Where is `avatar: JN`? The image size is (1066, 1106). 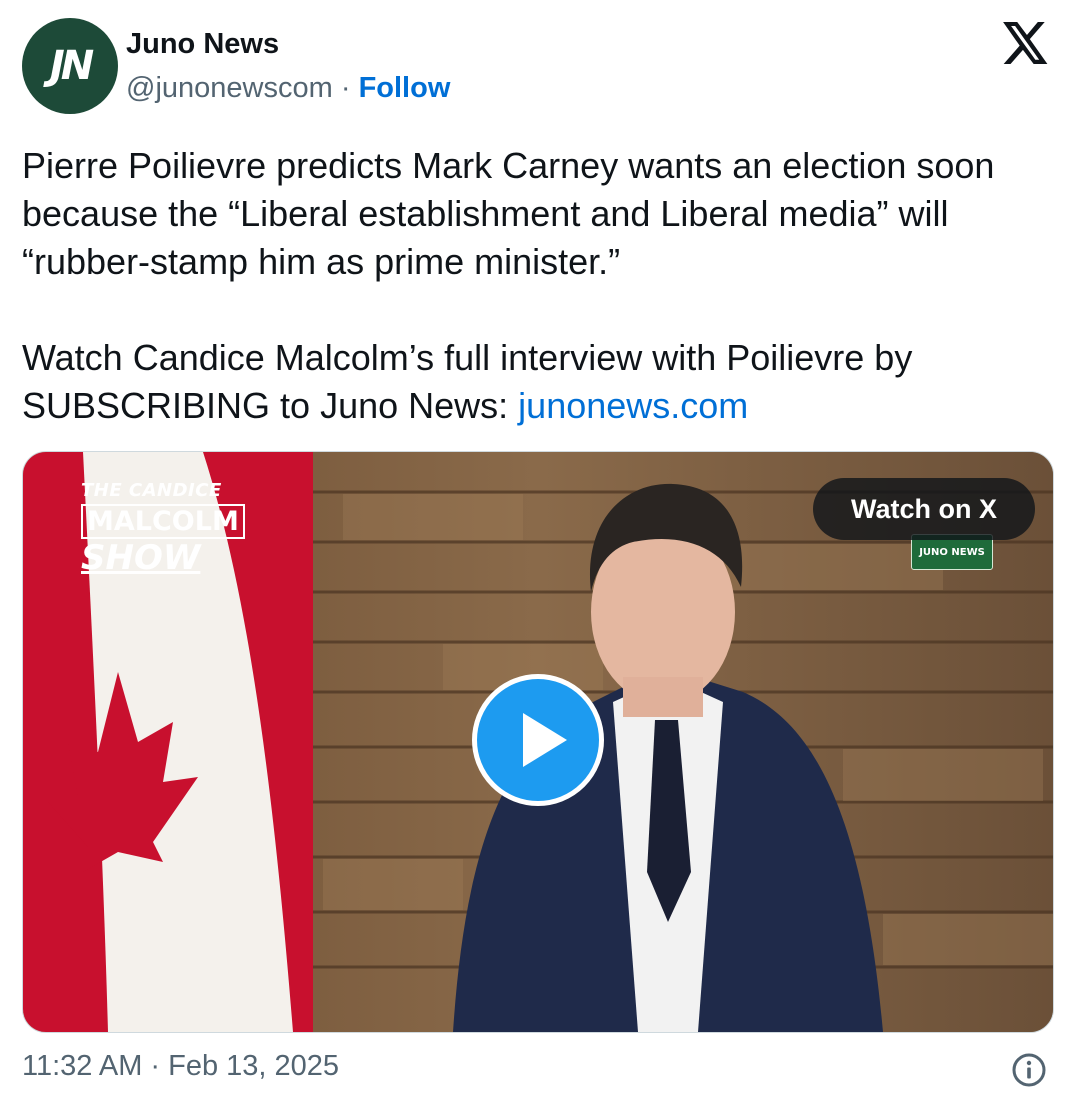 avatar: JN is located at coordinates (70, 66).